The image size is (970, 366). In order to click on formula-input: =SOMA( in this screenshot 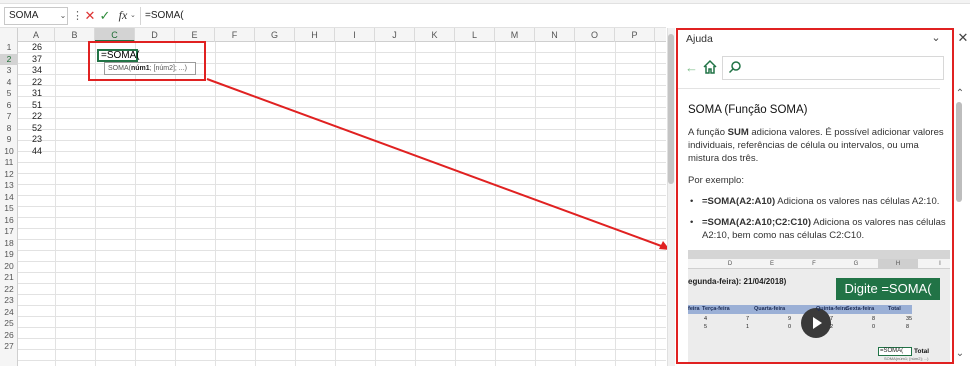, I will do `click(403, 16)`.